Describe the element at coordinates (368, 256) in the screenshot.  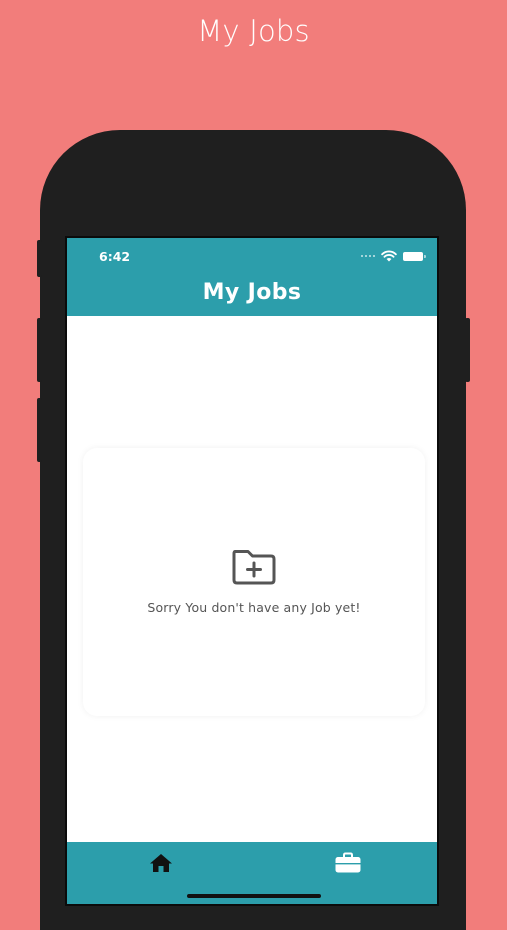
I see `cellular-signal-icon` at that location.